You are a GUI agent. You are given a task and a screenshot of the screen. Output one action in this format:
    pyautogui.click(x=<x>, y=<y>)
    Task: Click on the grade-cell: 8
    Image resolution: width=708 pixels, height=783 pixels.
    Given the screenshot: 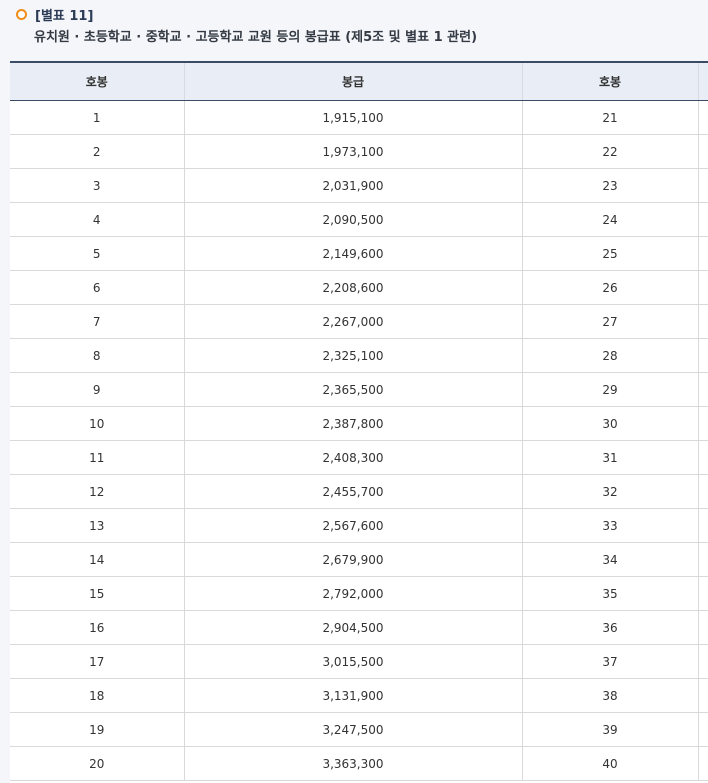 What is the action you would take?
    pyautogui.click(x=97, y=355)
    